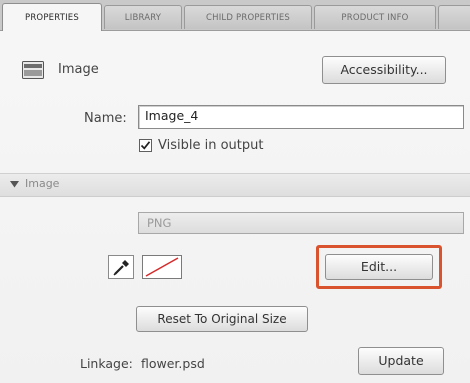  Describe the element at coordinates (222, 319) in the screenshot. I see `reset-size-button: Reset To Original Size` at that location.